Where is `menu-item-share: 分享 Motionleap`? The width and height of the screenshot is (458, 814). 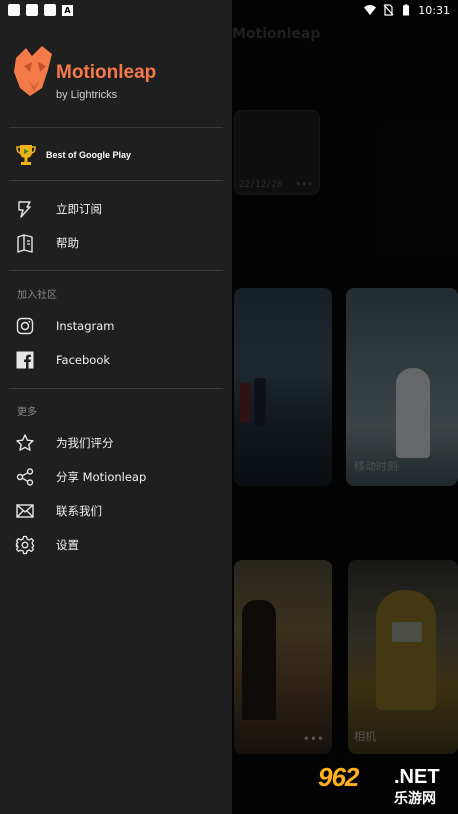
menu-item-share: 分享 Motionleap is located at coordinates (116, 477).